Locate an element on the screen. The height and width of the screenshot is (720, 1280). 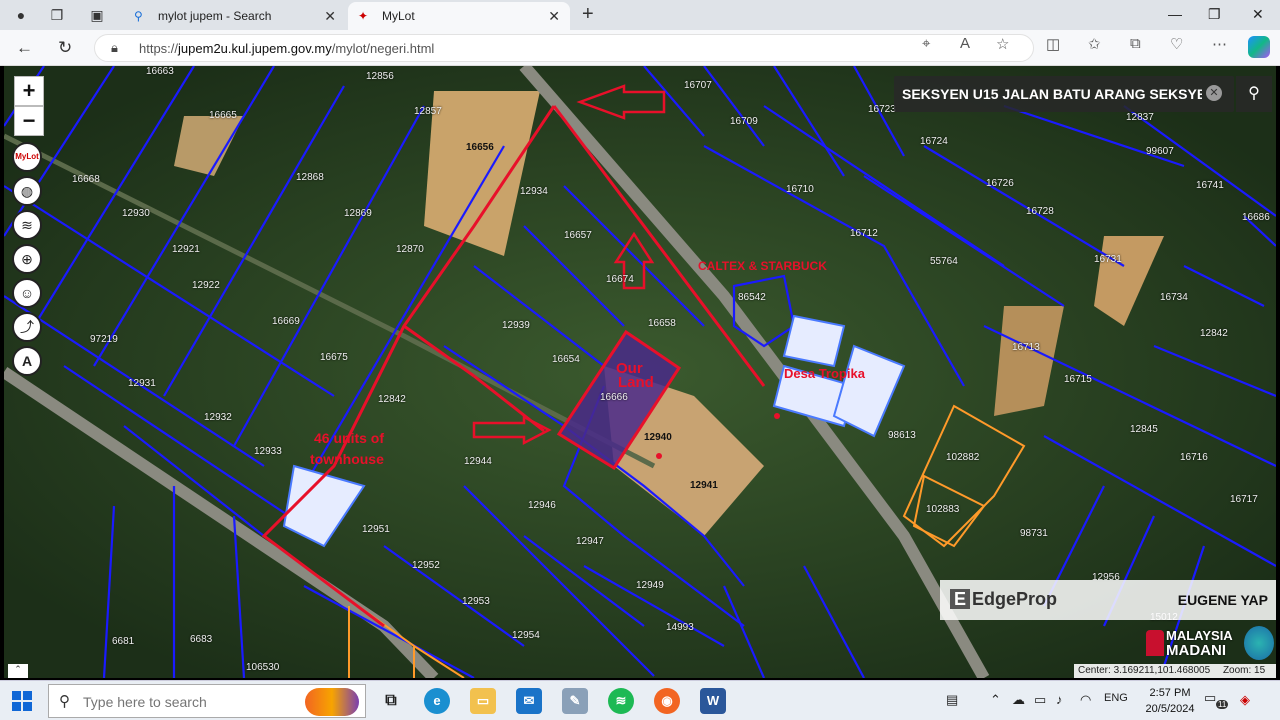
spotify-icon: ≋ is located at coordinates (621, 701).